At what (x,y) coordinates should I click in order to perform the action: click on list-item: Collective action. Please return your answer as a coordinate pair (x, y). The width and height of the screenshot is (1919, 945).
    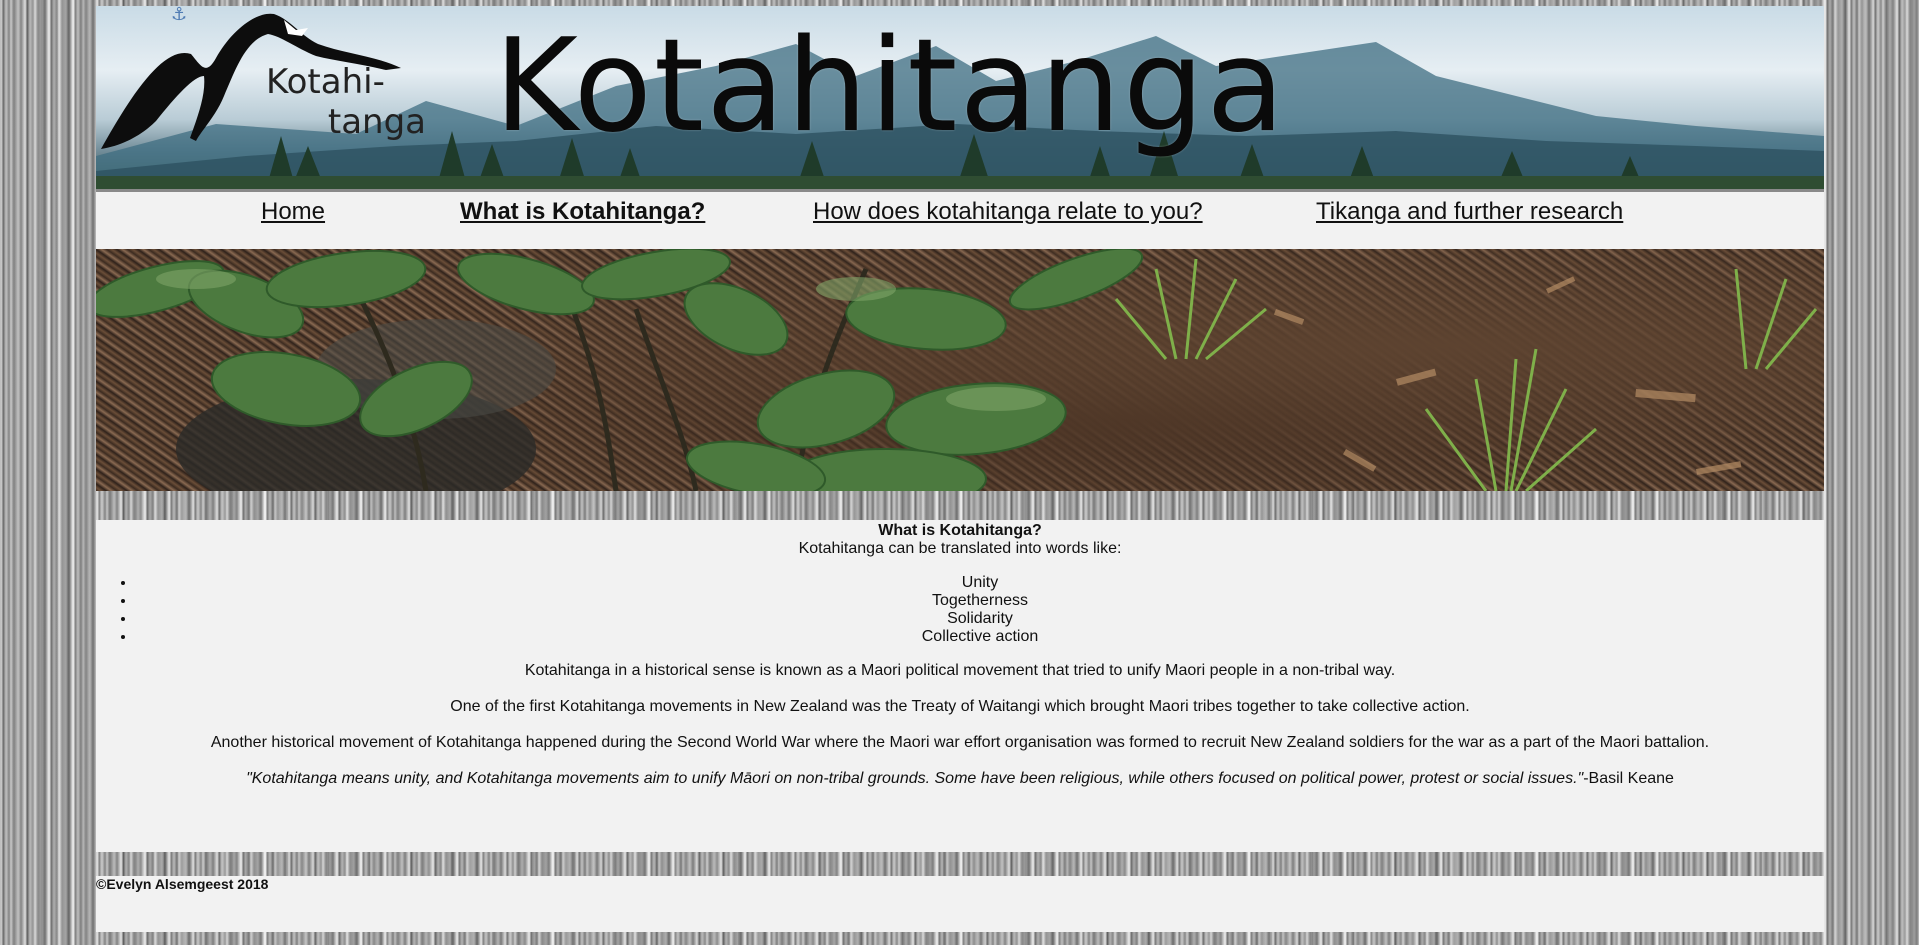
    Looking at the image, I should click on (980, 637).